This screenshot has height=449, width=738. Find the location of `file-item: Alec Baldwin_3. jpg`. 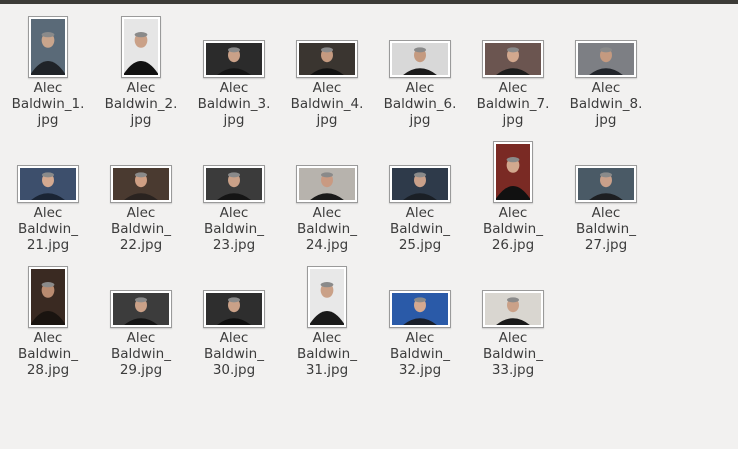

file-item: Alec Baldwin_3. jpg is located at coordinates (234, 69).